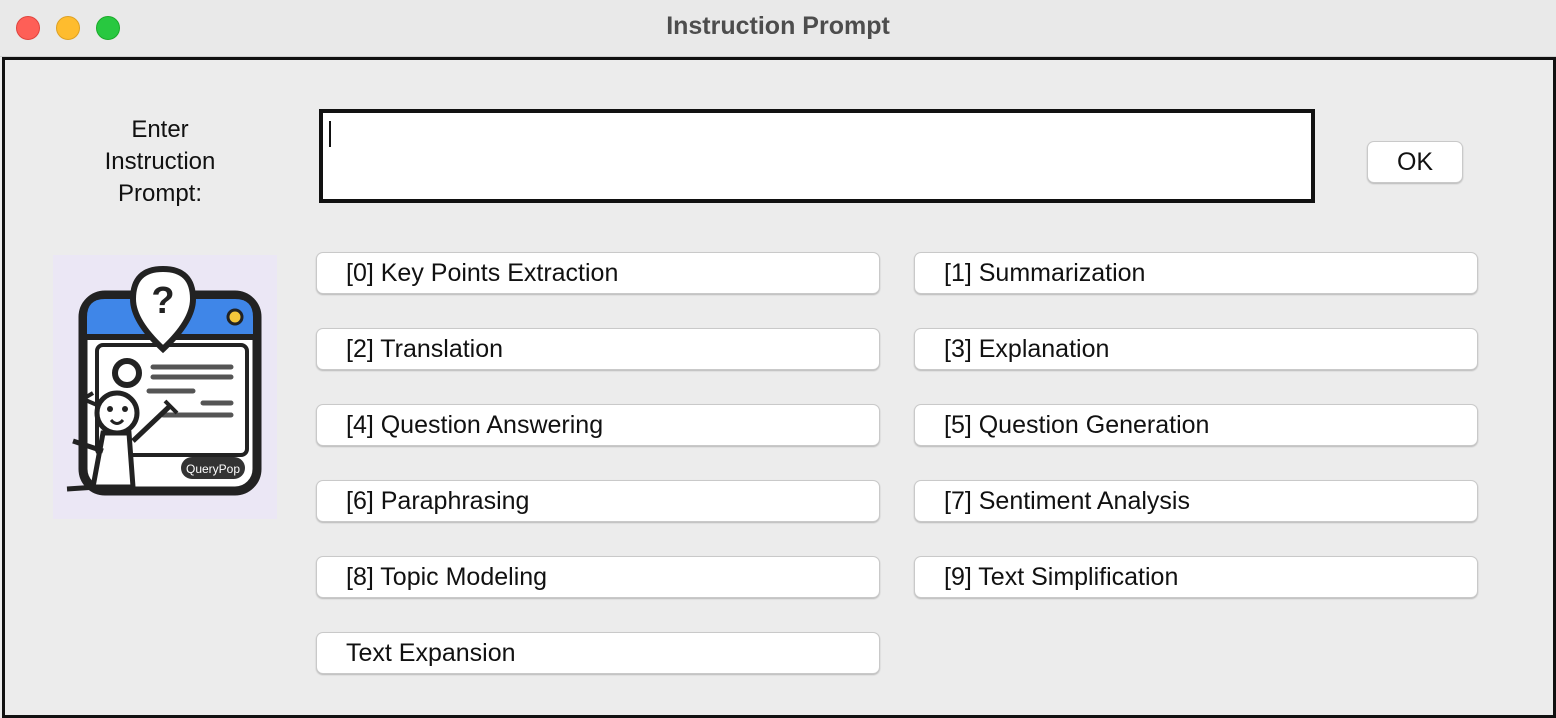 The height and width of the screenshot is (718, 1556). I want to click on option-question-generation: [5] Question Generation, so click(1196, 425).